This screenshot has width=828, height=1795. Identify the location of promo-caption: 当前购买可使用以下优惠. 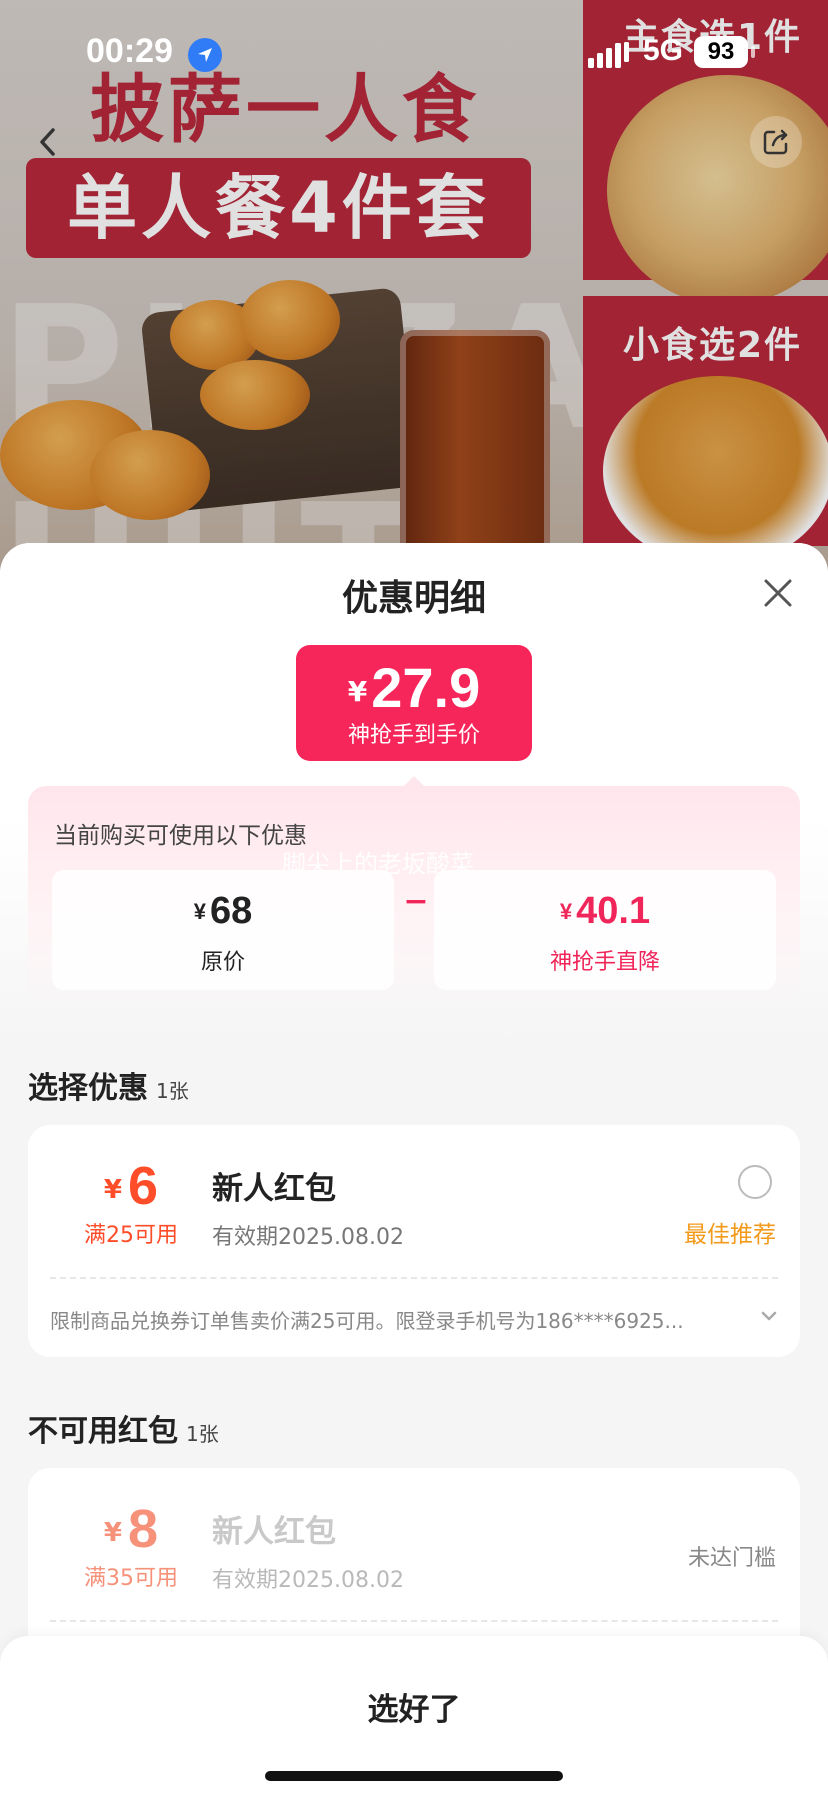
(180, 836).